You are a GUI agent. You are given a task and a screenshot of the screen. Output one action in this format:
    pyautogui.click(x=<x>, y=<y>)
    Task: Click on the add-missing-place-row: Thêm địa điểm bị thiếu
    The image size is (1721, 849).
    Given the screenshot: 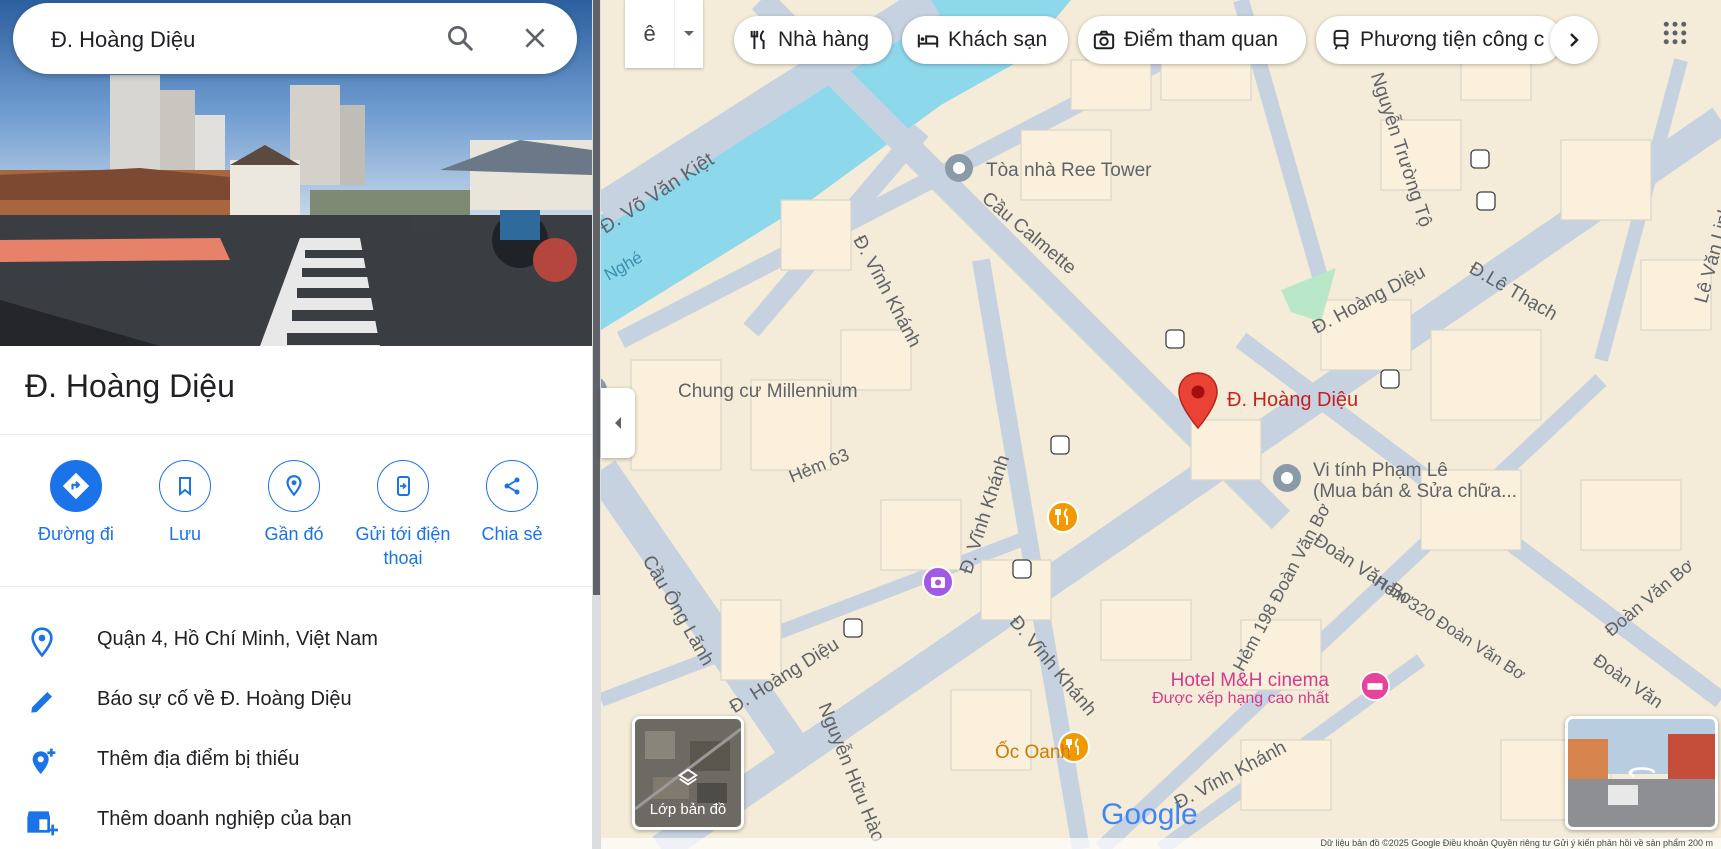 What is the action you would take?
    pyautogui.click(x=296, y=760)
    